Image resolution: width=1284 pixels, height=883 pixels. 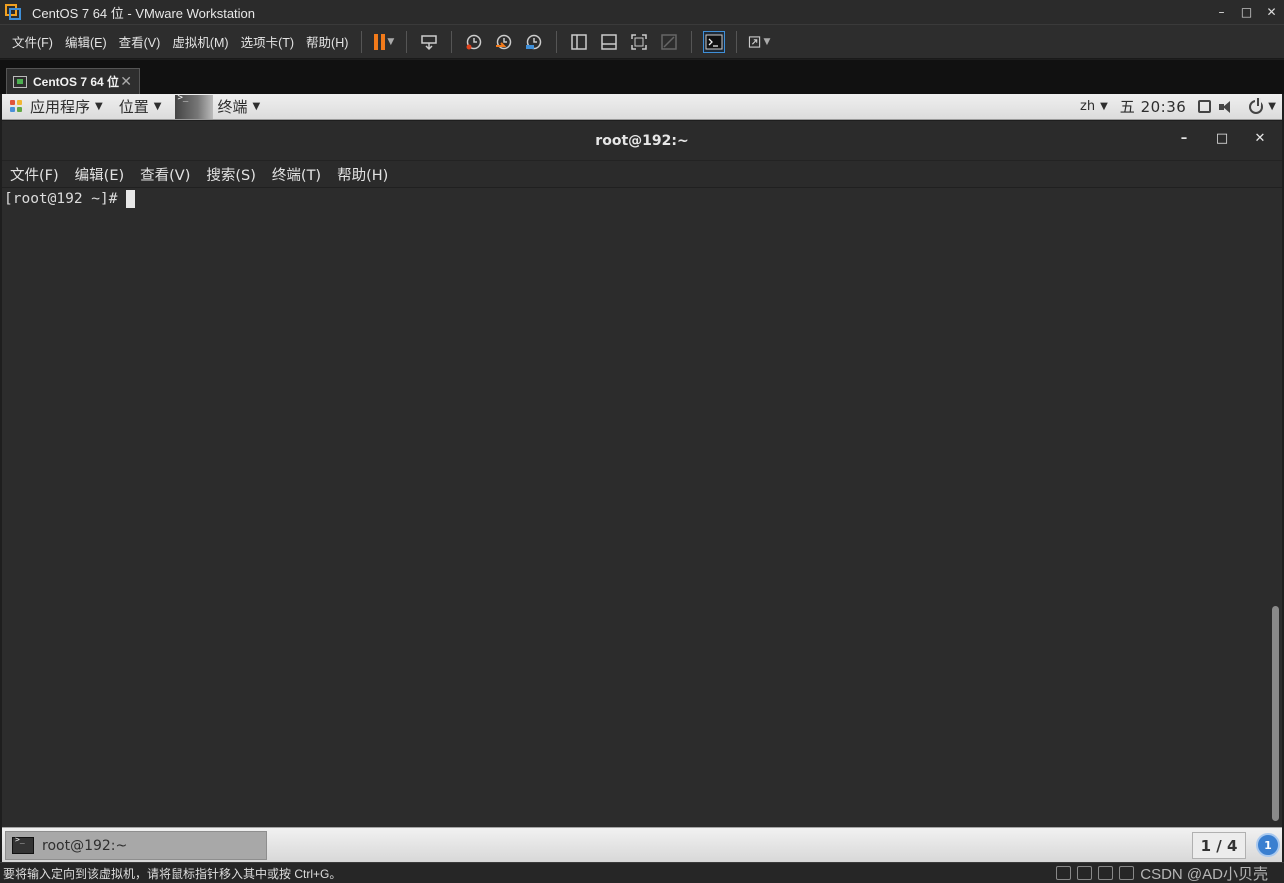 What do you see at coordinates (20, 81) in the screenshot?
I see `vm-running-icon` at bounding box center [20, 81].